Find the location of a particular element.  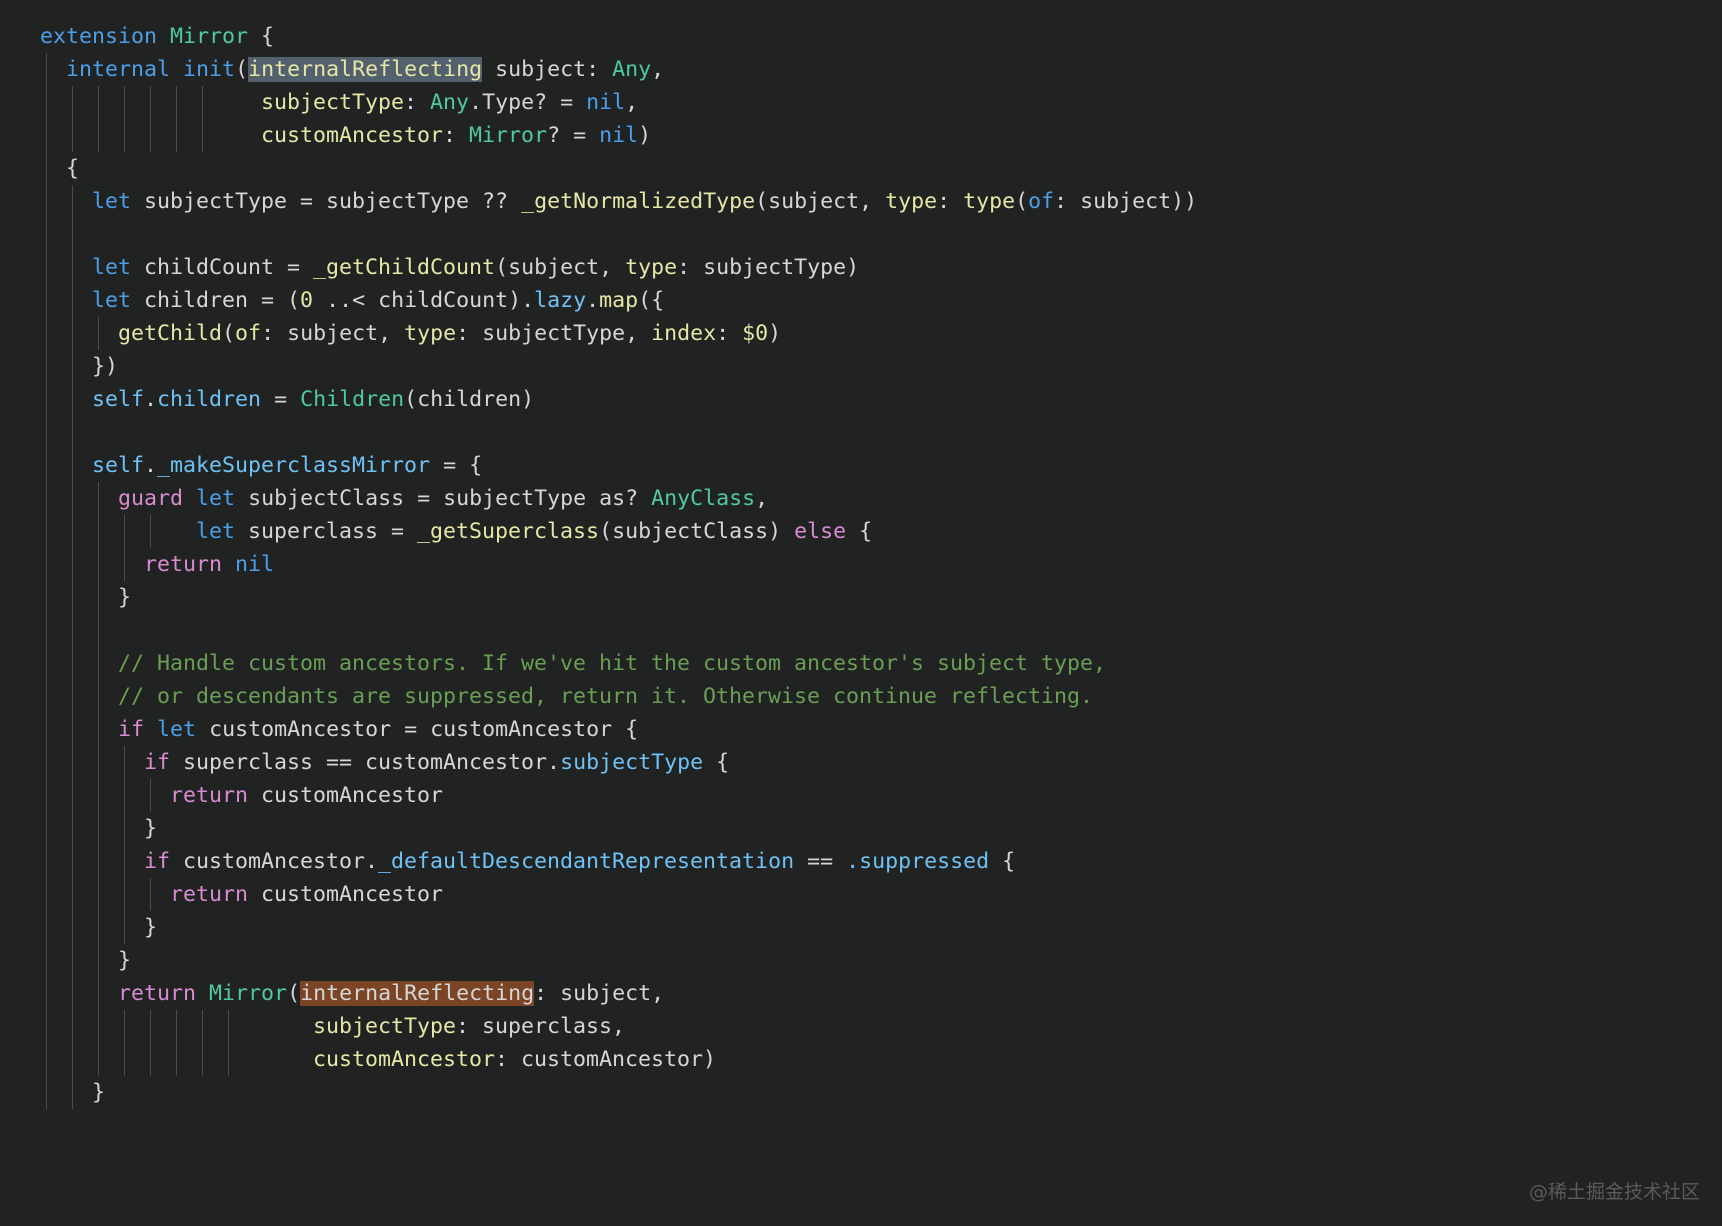

code-token: { is located at coordinates (859, 531).